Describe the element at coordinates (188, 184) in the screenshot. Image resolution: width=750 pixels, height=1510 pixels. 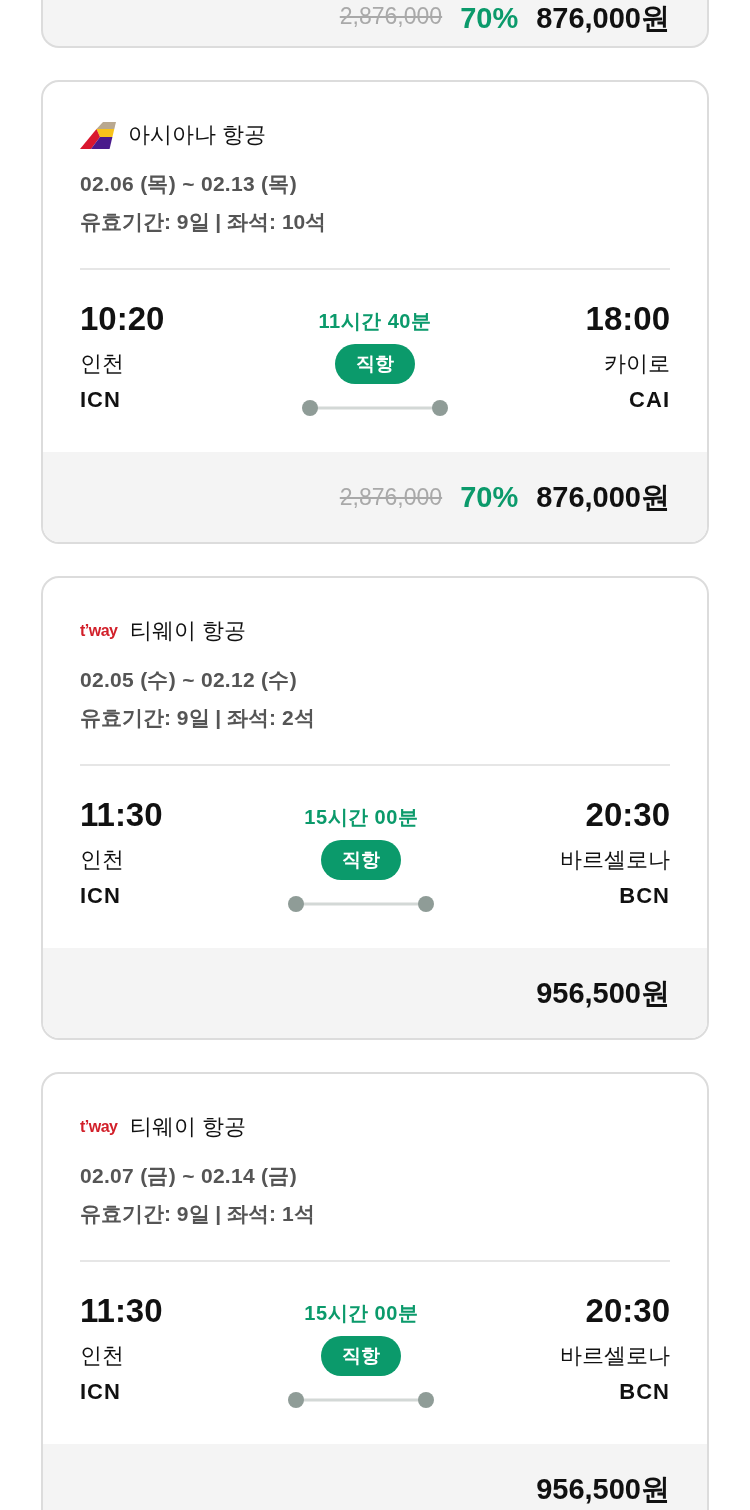
I see `travel-dates: 02.06 (목) ~ 02.13 (목)` at that location.